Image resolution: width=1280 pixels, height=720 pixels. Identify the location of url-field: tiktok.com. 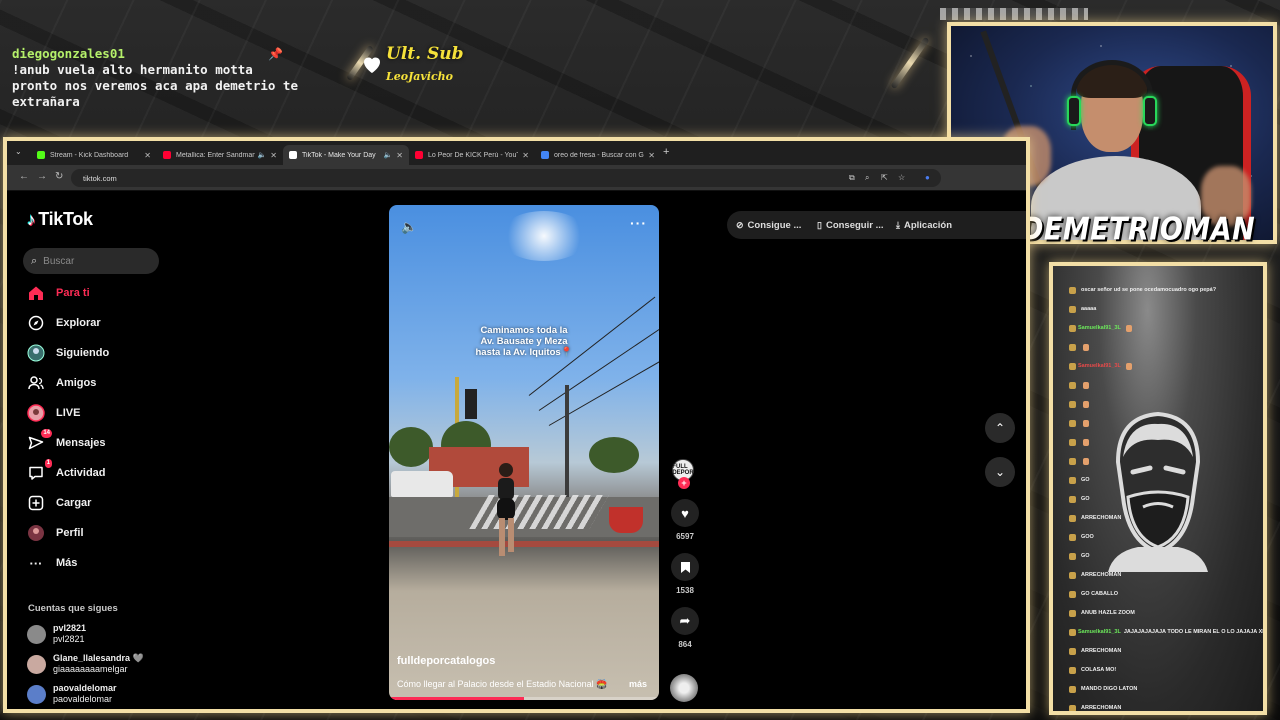
(506, 178).